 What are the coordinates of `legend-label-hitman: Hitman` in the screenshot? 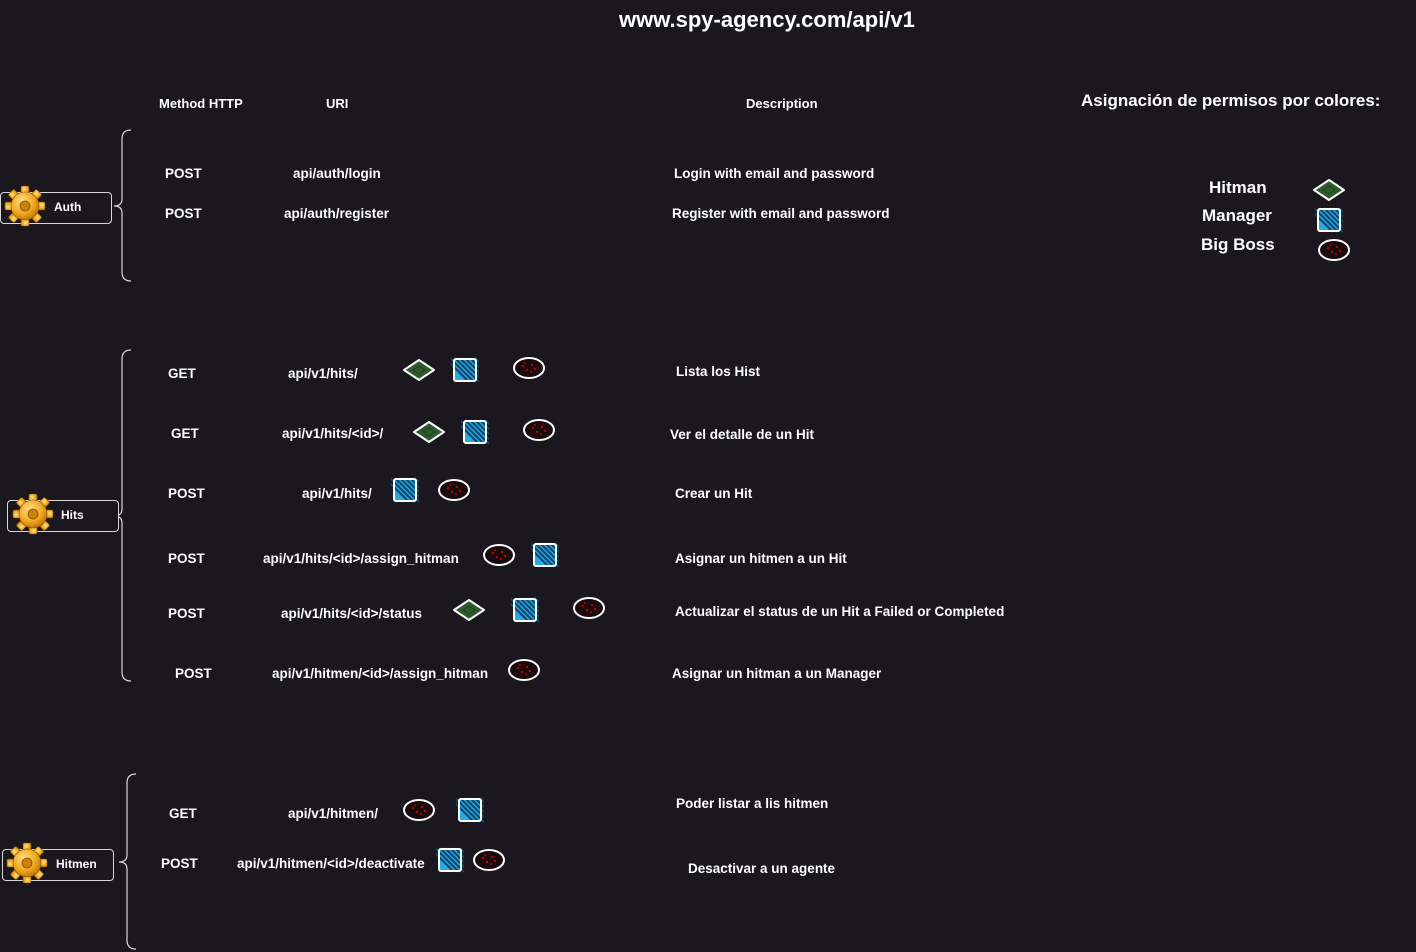 It's located at (1238, 187).